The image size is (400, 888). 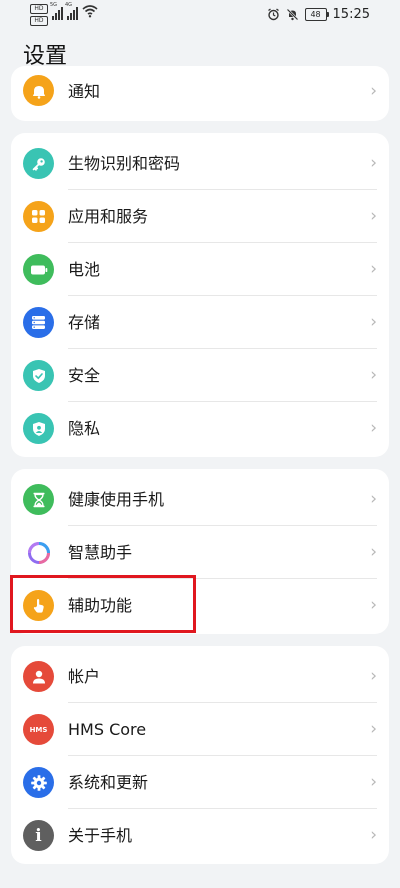 What do you see at coordinates (351, 14) in the screenshot?
I see `clock: 15:25` at bounding box center [351, 14].